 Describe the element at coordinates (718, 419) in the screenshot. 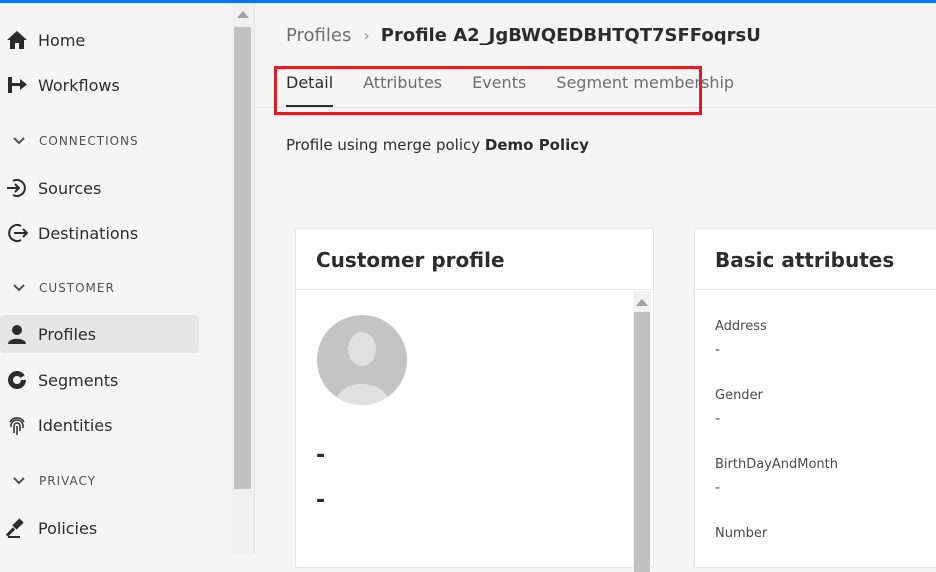

I see `attr-value-gender: -` at that location.